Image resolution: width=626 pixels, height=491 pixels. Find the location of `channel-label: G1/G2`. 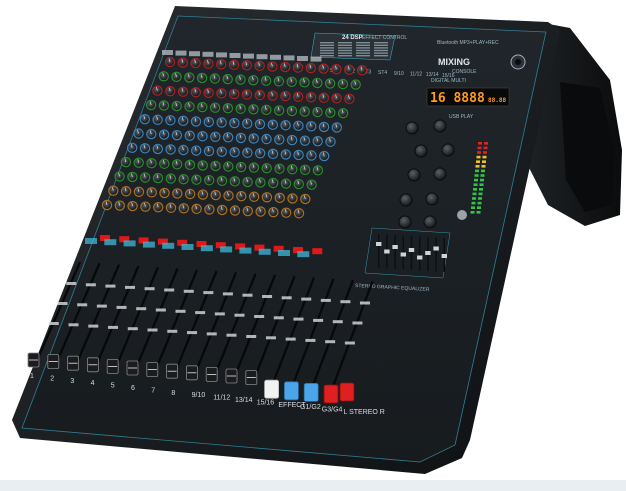

channel-label: G1/G2 is located at coordinates (310, 407).